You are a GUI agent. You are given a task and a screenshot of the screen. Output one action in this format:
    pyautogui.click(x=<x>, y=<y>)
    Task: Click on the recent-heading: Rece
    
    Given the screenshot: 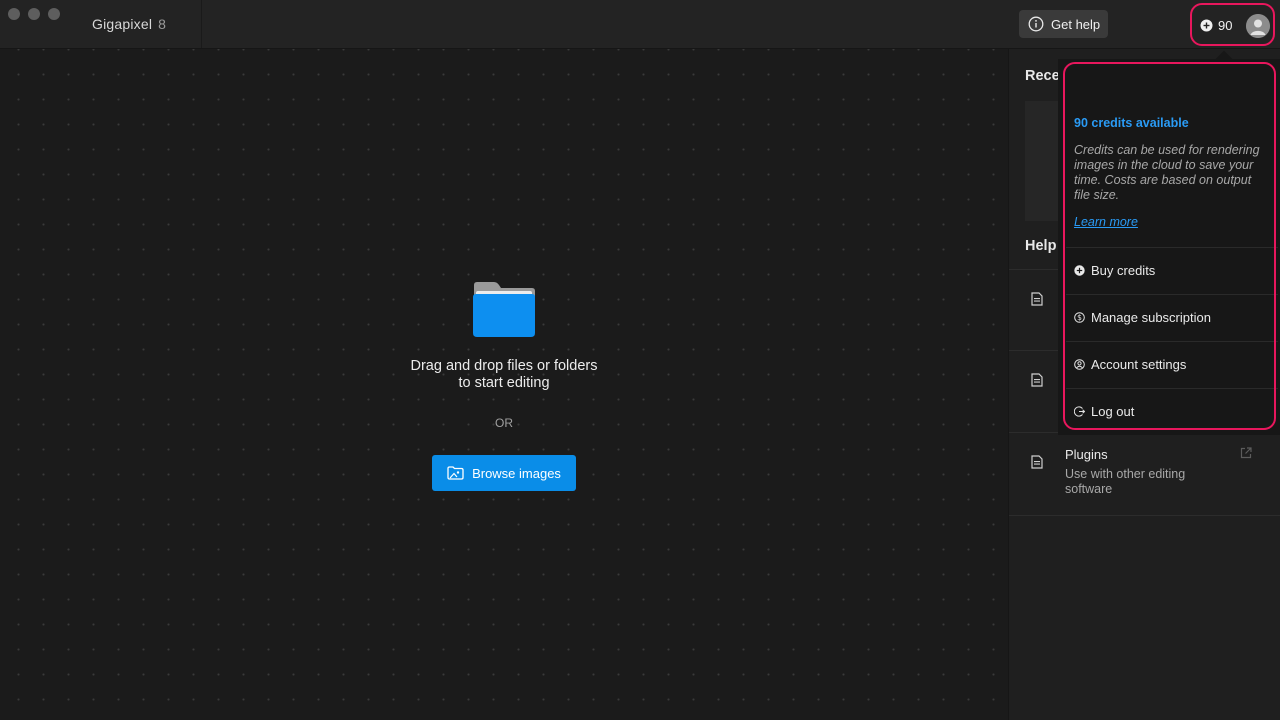 What is the action you would take?
    pyautogui.click(x=1042, y=76)
    